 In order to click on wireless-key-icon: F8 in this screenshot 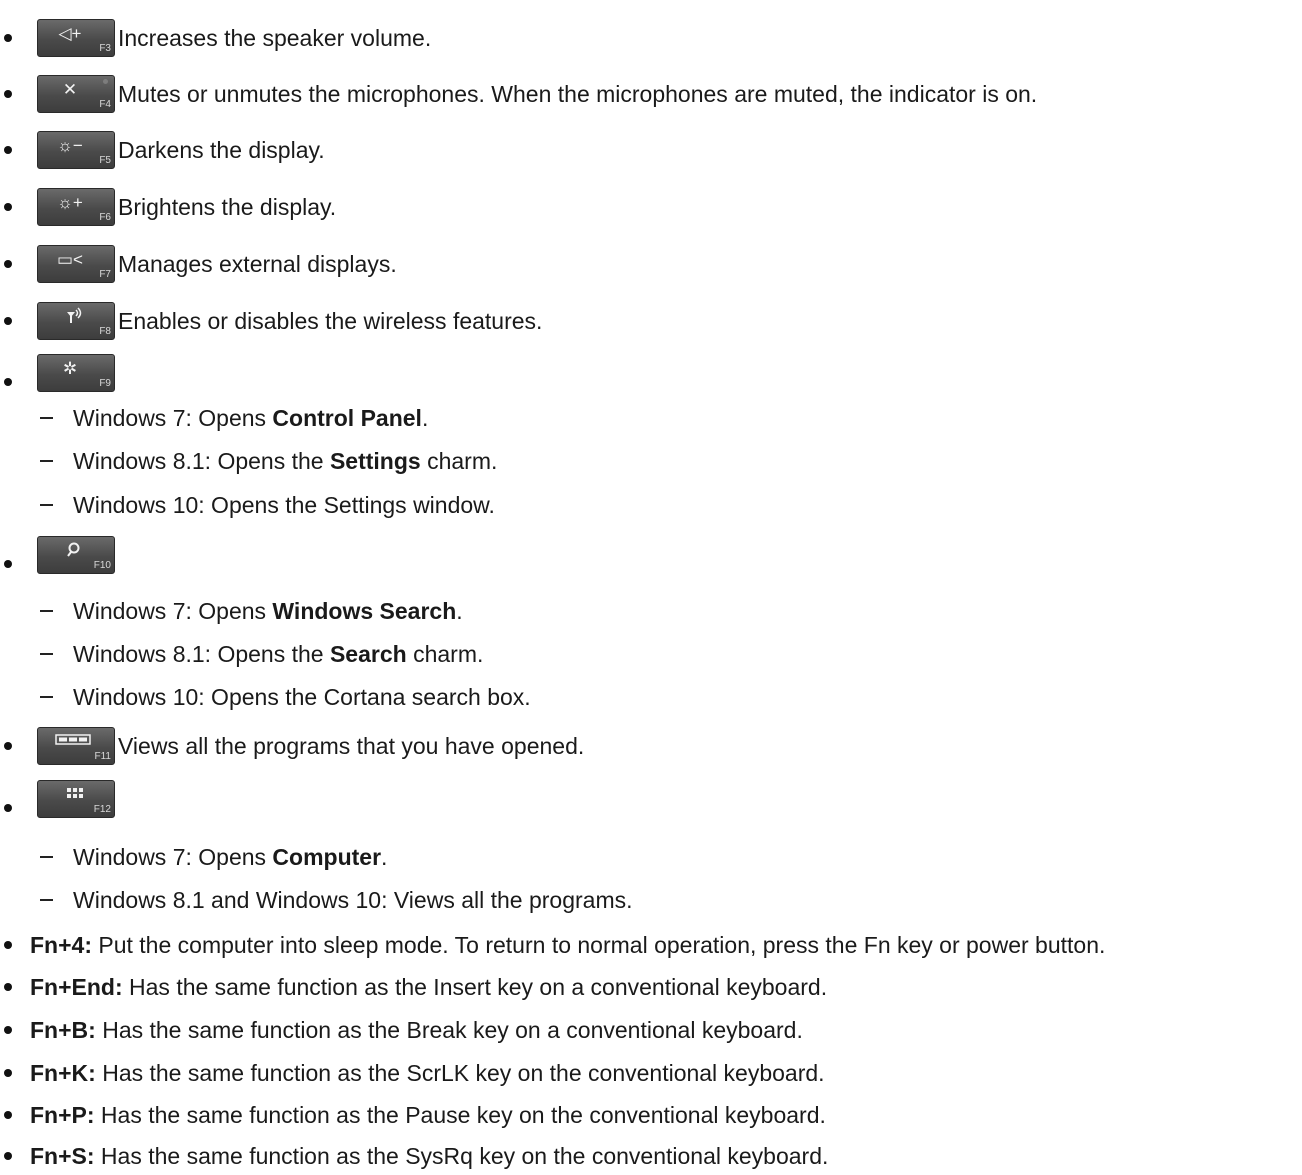, I will do `click(76, 321)`.